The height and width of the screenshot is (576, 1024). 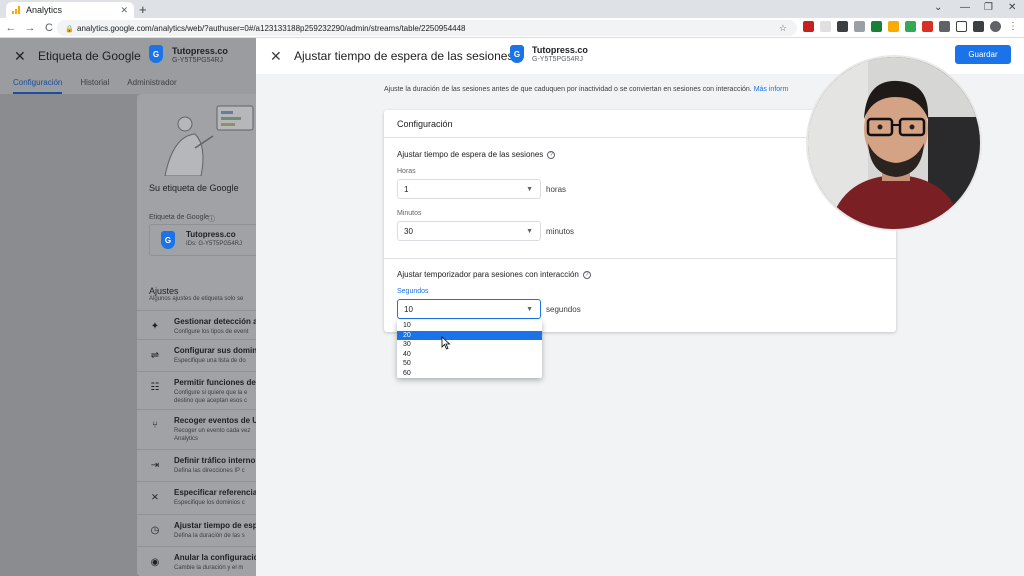 I want to click on save-button: Guardar, so click(x=983, y=54).